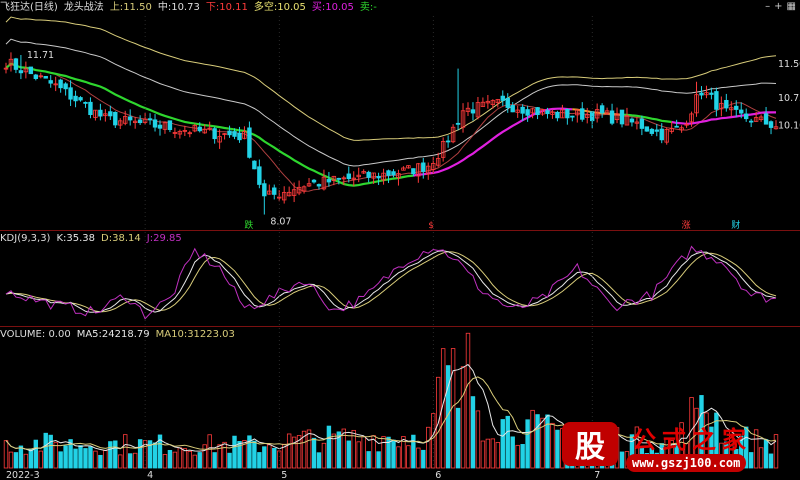 This screenshot has width=800, height=480. I want to click on logo-name: 公式之家, so click(692, 440).